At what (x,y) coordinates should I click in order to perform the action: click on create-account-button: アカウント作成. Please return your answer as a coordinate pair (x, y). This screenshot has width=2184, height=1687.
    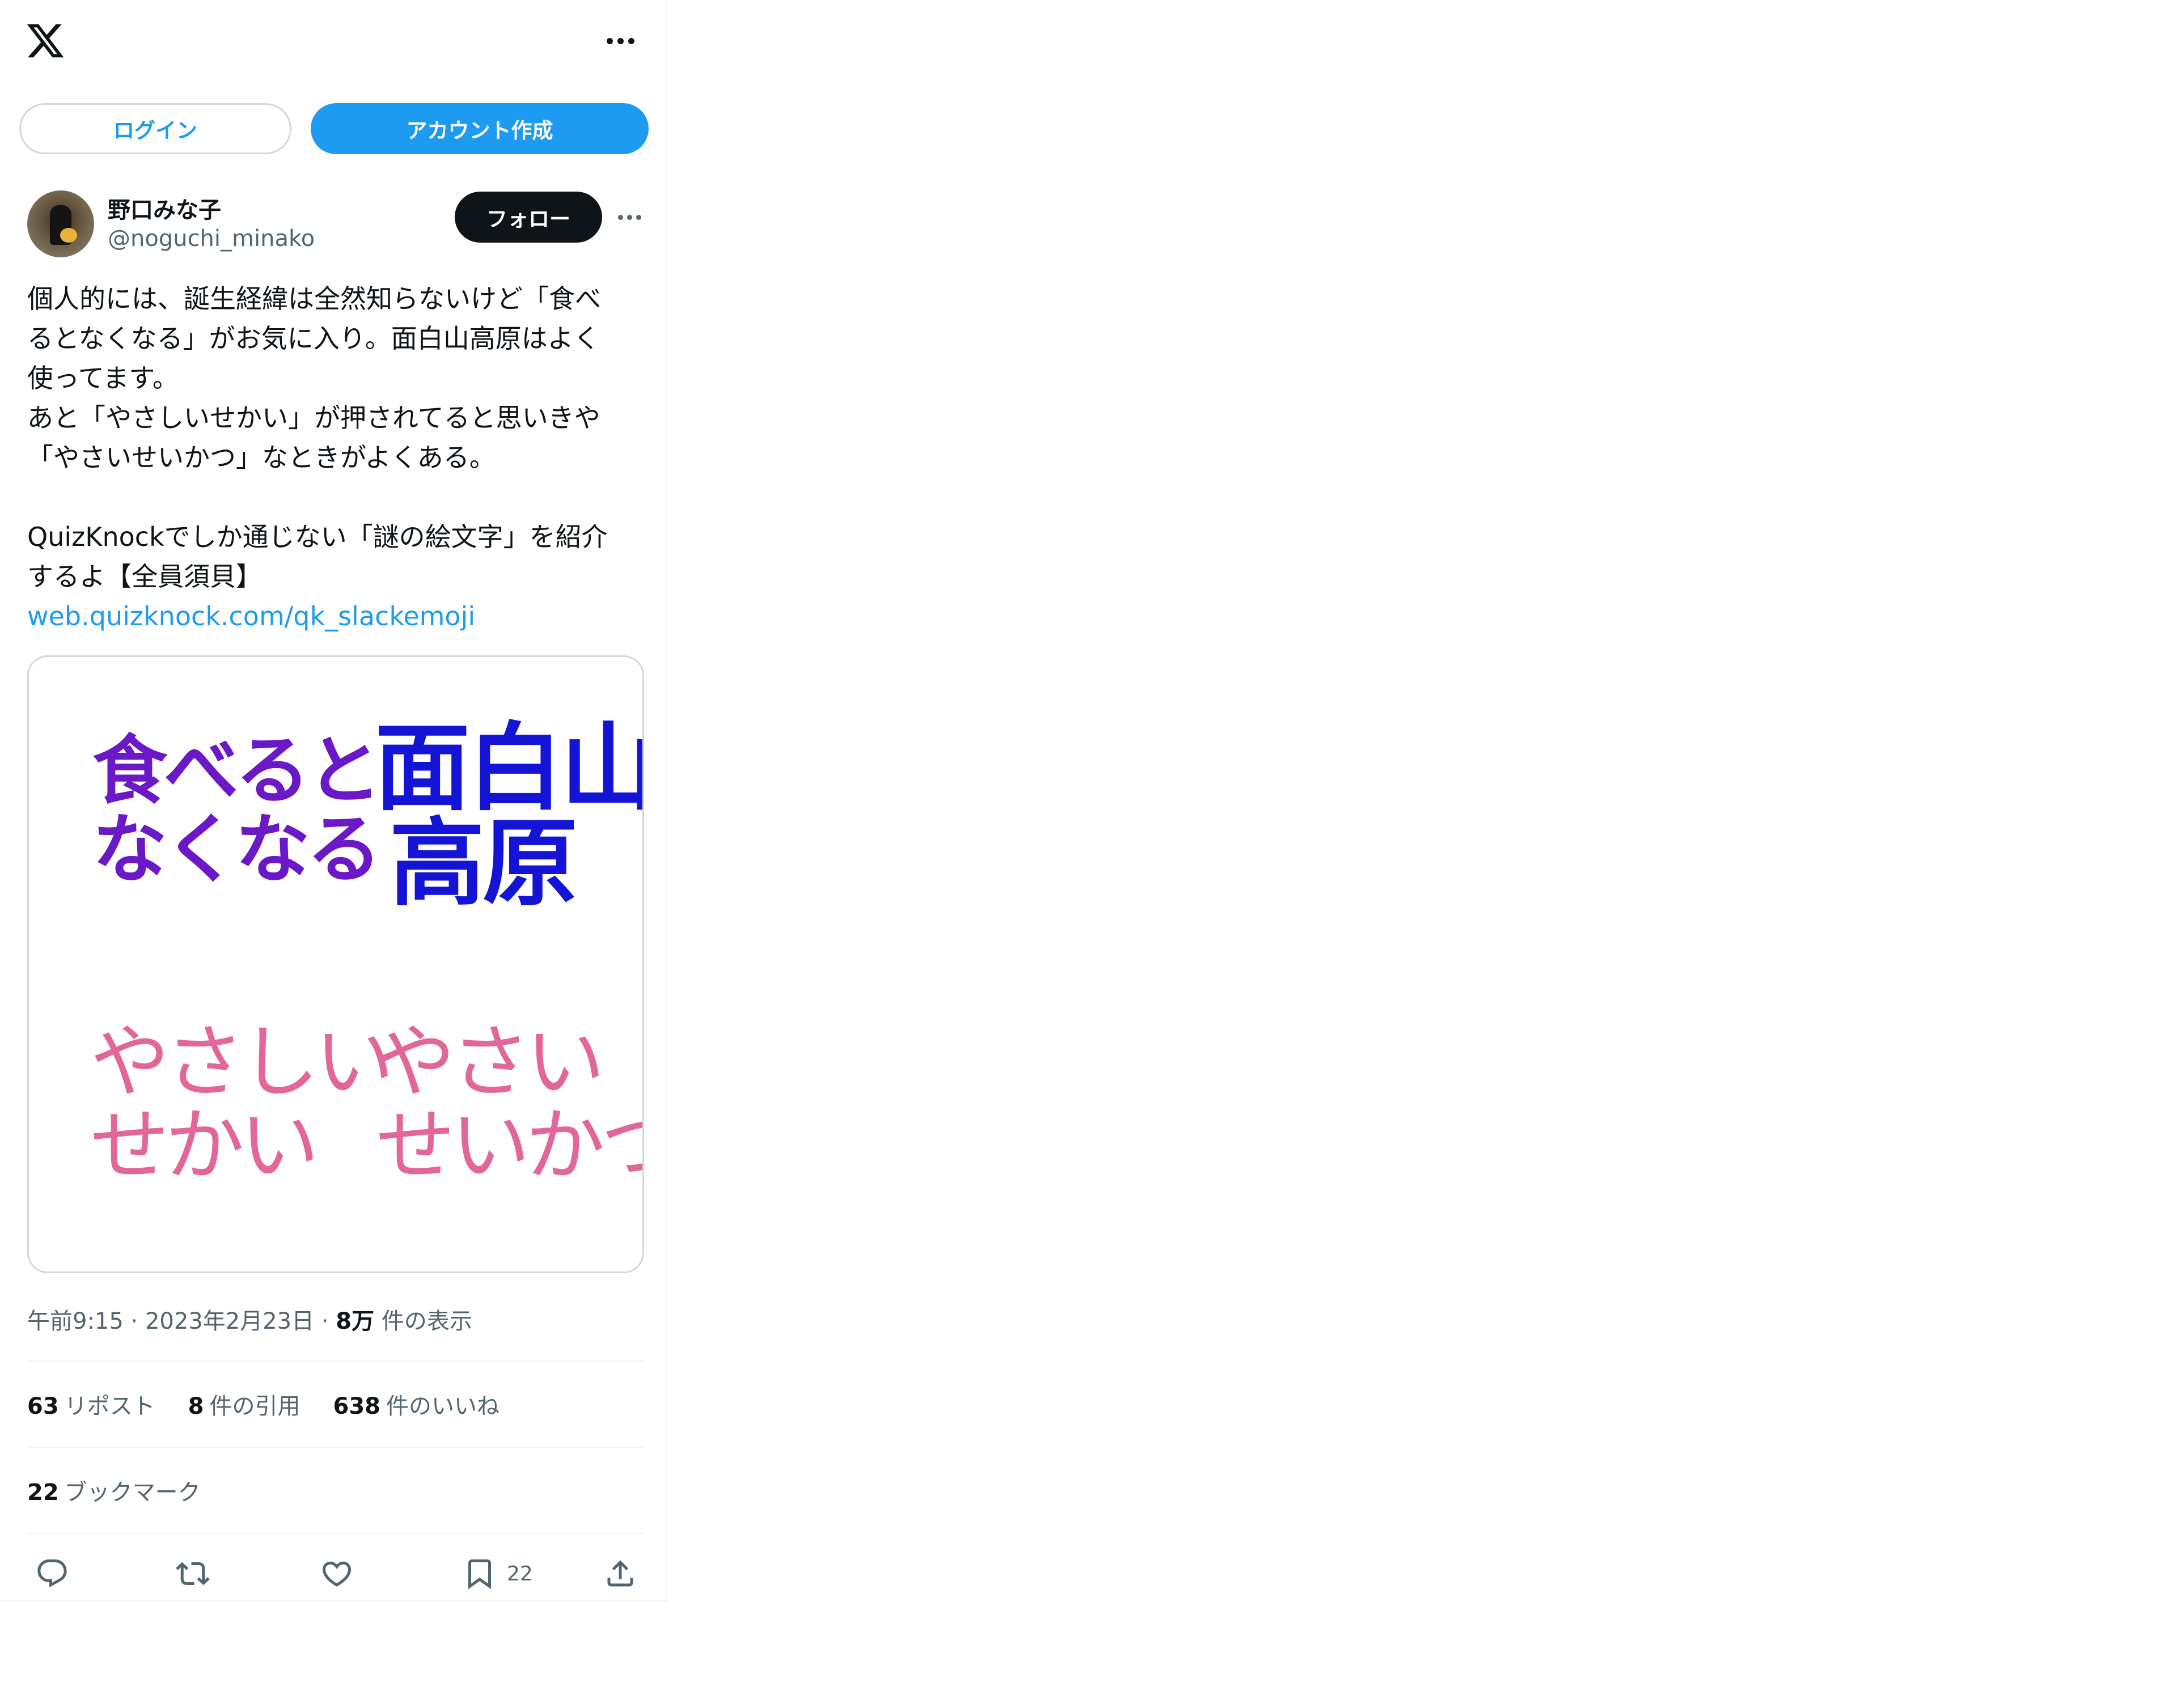
    Looking at the image, I should click on (480, 128).